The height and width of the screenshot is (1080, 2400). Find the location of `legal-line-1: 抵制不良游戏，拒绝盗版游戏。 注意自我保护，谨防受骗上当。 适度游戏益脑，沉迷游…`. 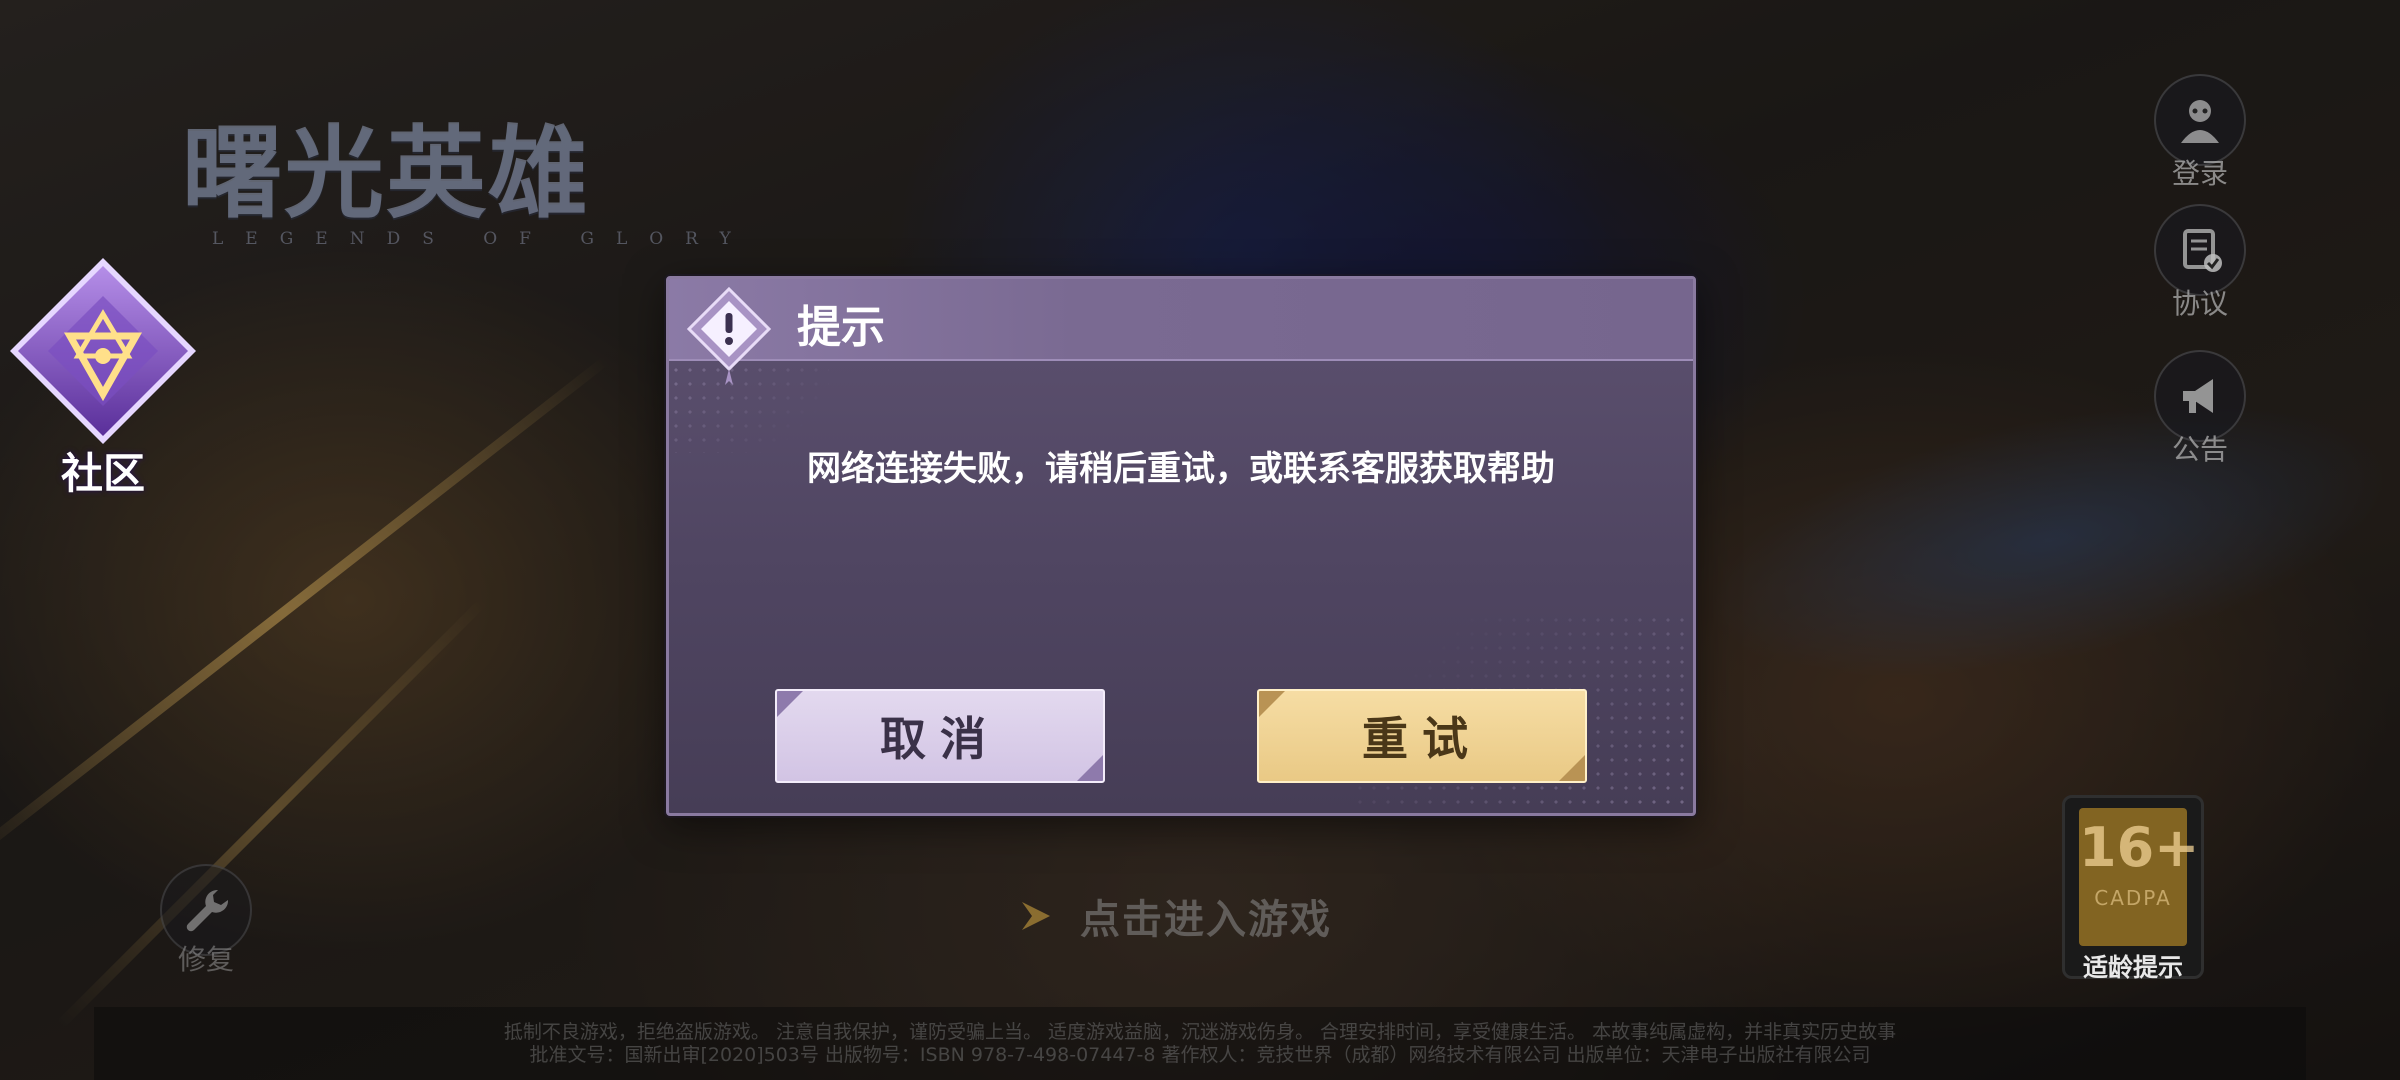

legal-line-1: 抵制不良游戏，拒绝盗版游戏。 注意自我保护，谨防受骗上当。 适度游戏益脑，沉迷游… is located at coordinates (1200, 1032).